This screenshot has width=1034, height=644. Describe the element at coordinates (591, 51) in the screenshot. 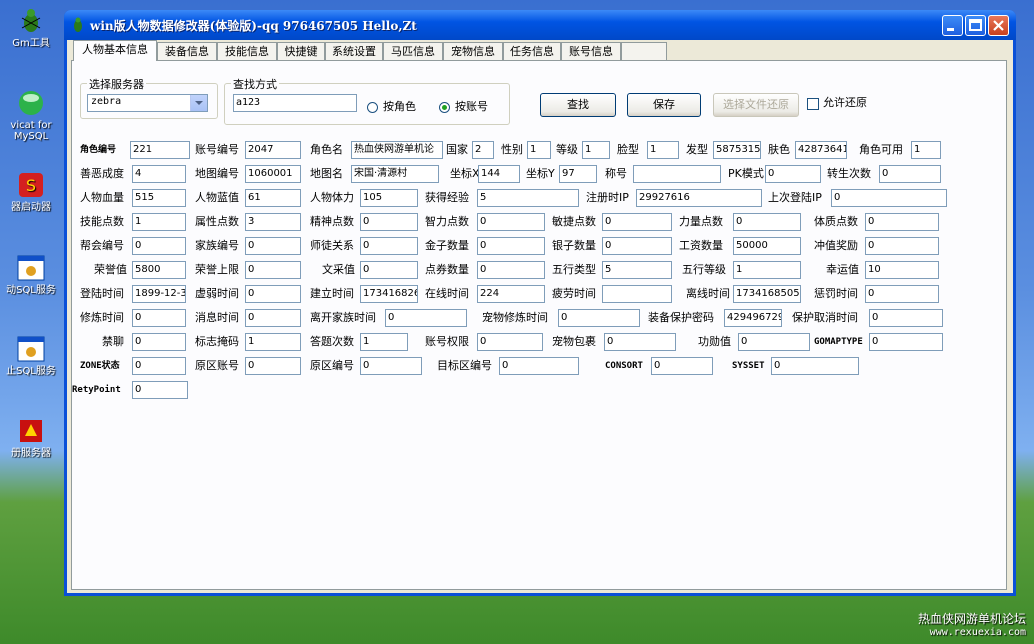

I see `tab-account-info: 账号信息` at that location.